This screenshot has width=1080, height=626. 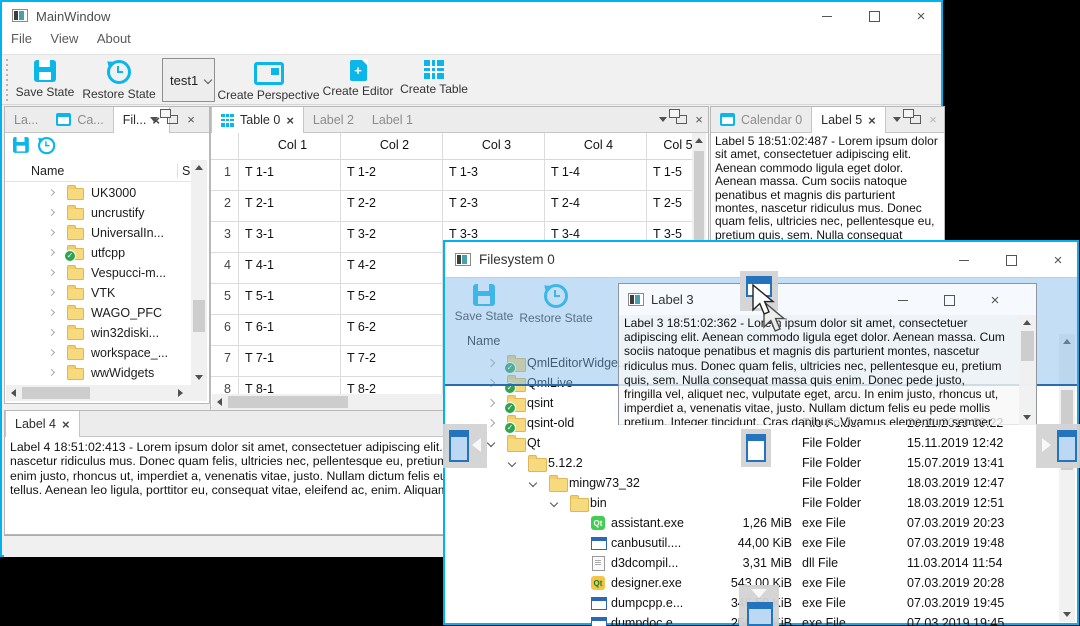 I want to click on tree-item: uncrustify, so click(x=97, y=213).